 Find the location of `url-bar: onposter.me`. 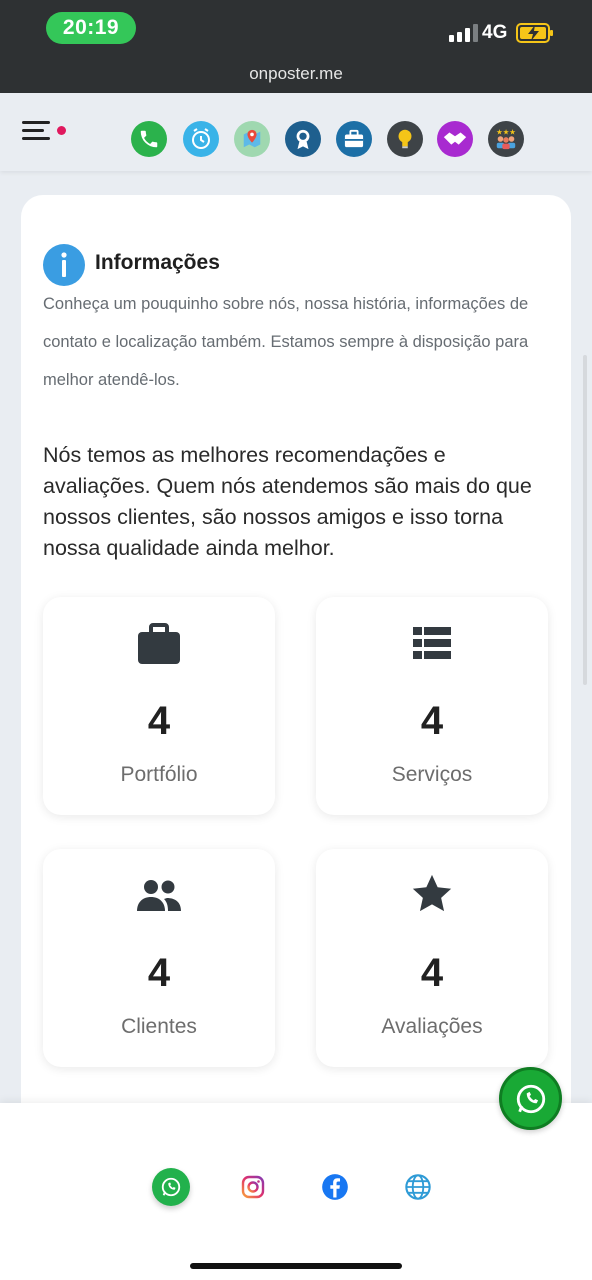

url-bar: onposter.me is located at coordinates (296, 74).